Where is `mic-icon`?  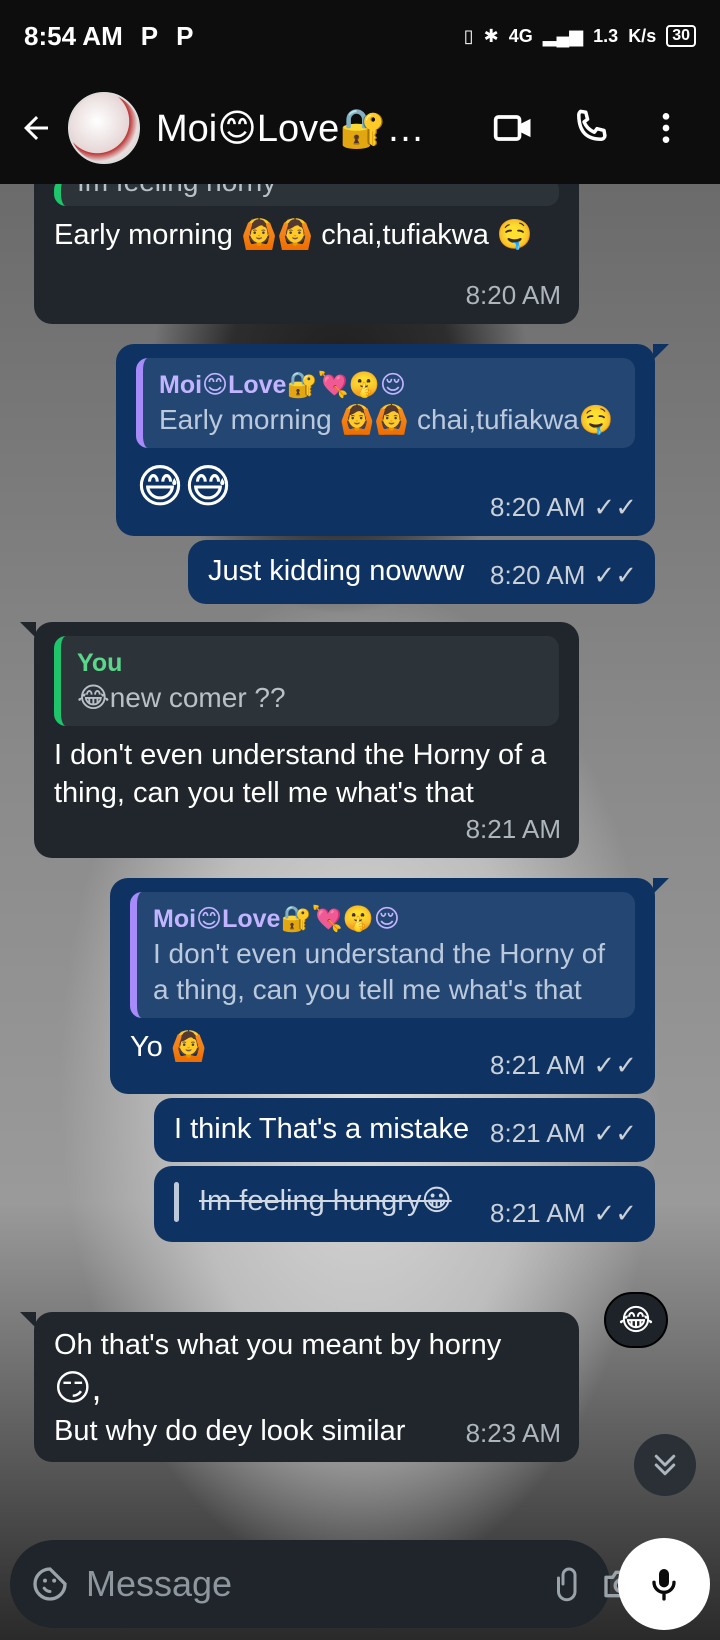 mic-icon is located at coordinates (664, 1585).